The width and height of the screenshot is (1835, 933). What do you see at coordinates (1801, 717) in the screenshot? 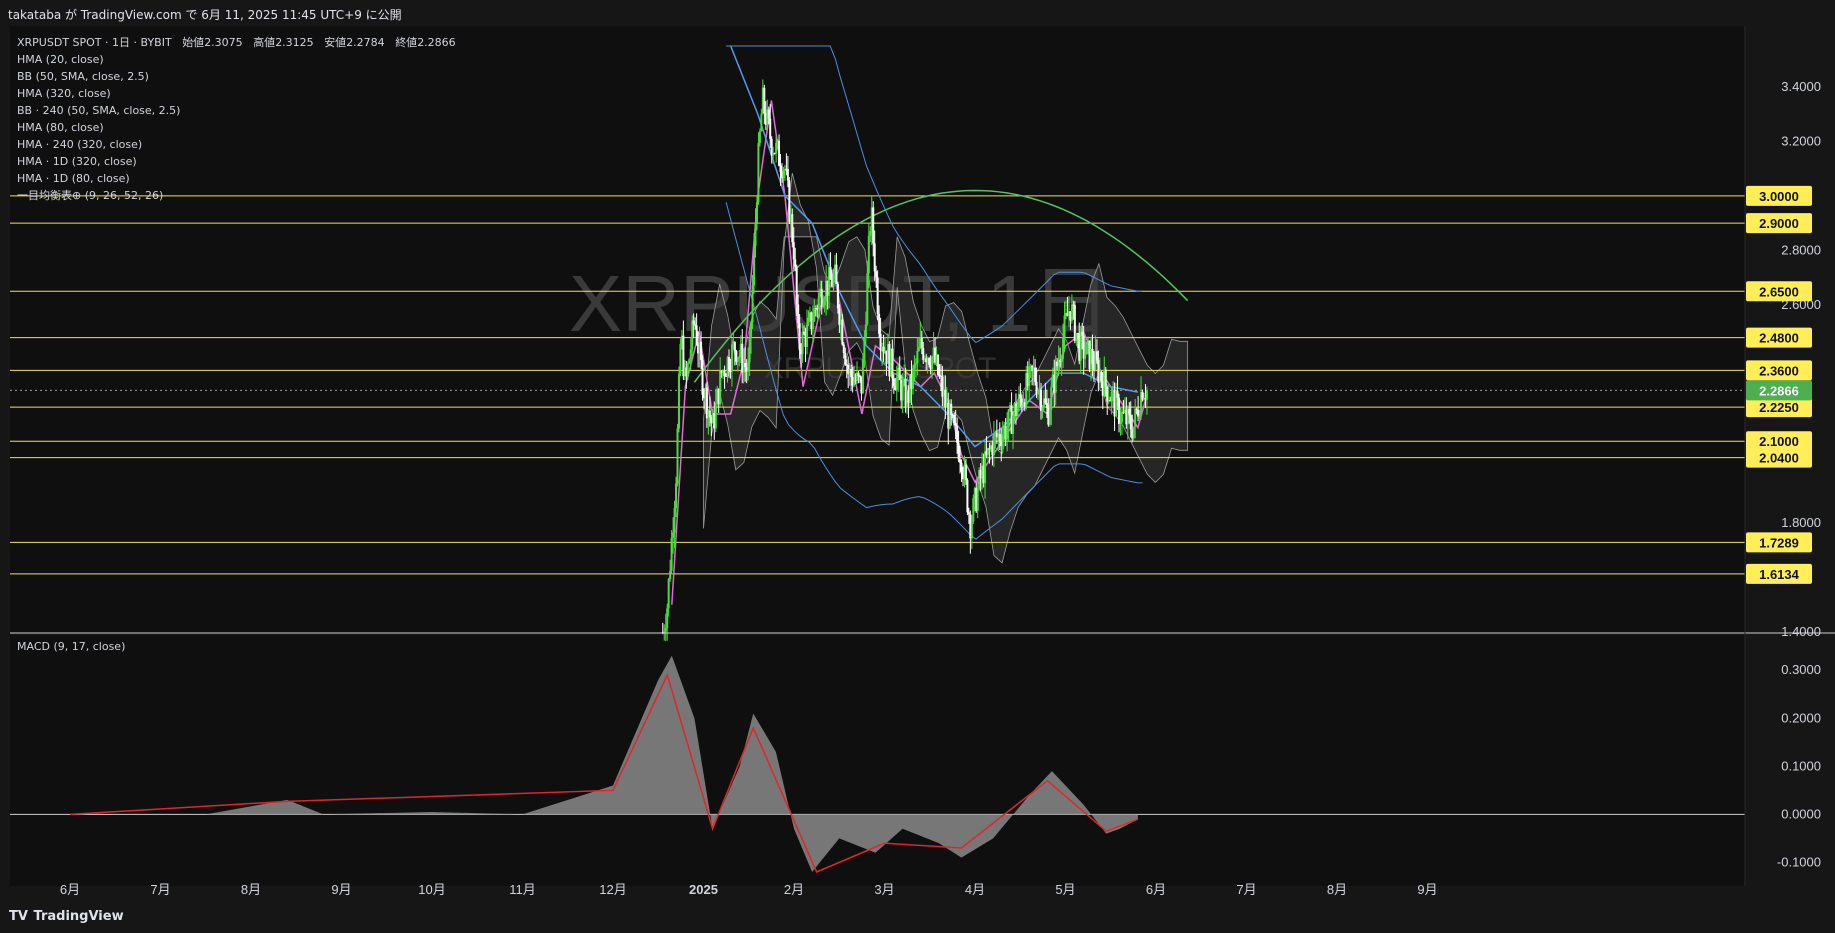
I see `macd-tick-label: 0.2000` at bounding box center [1801, 717].